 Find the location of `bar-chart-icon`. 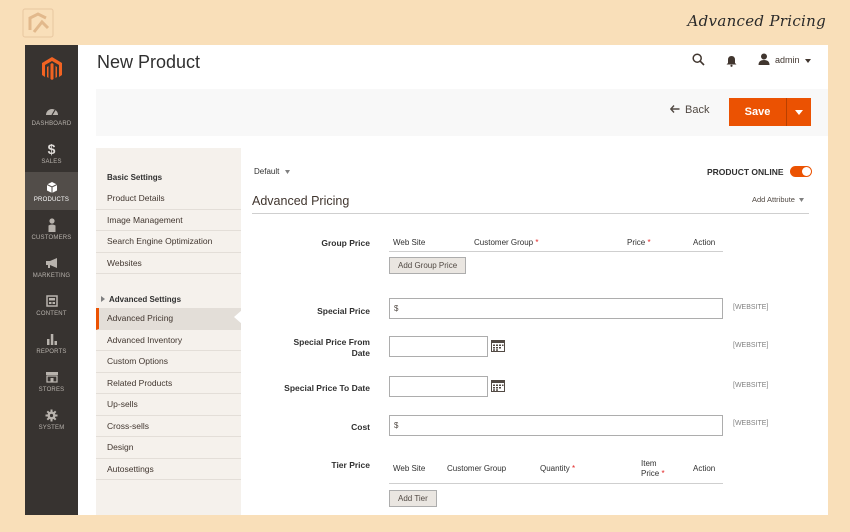

bar-chart-icon is located at coordinates (52, 339).